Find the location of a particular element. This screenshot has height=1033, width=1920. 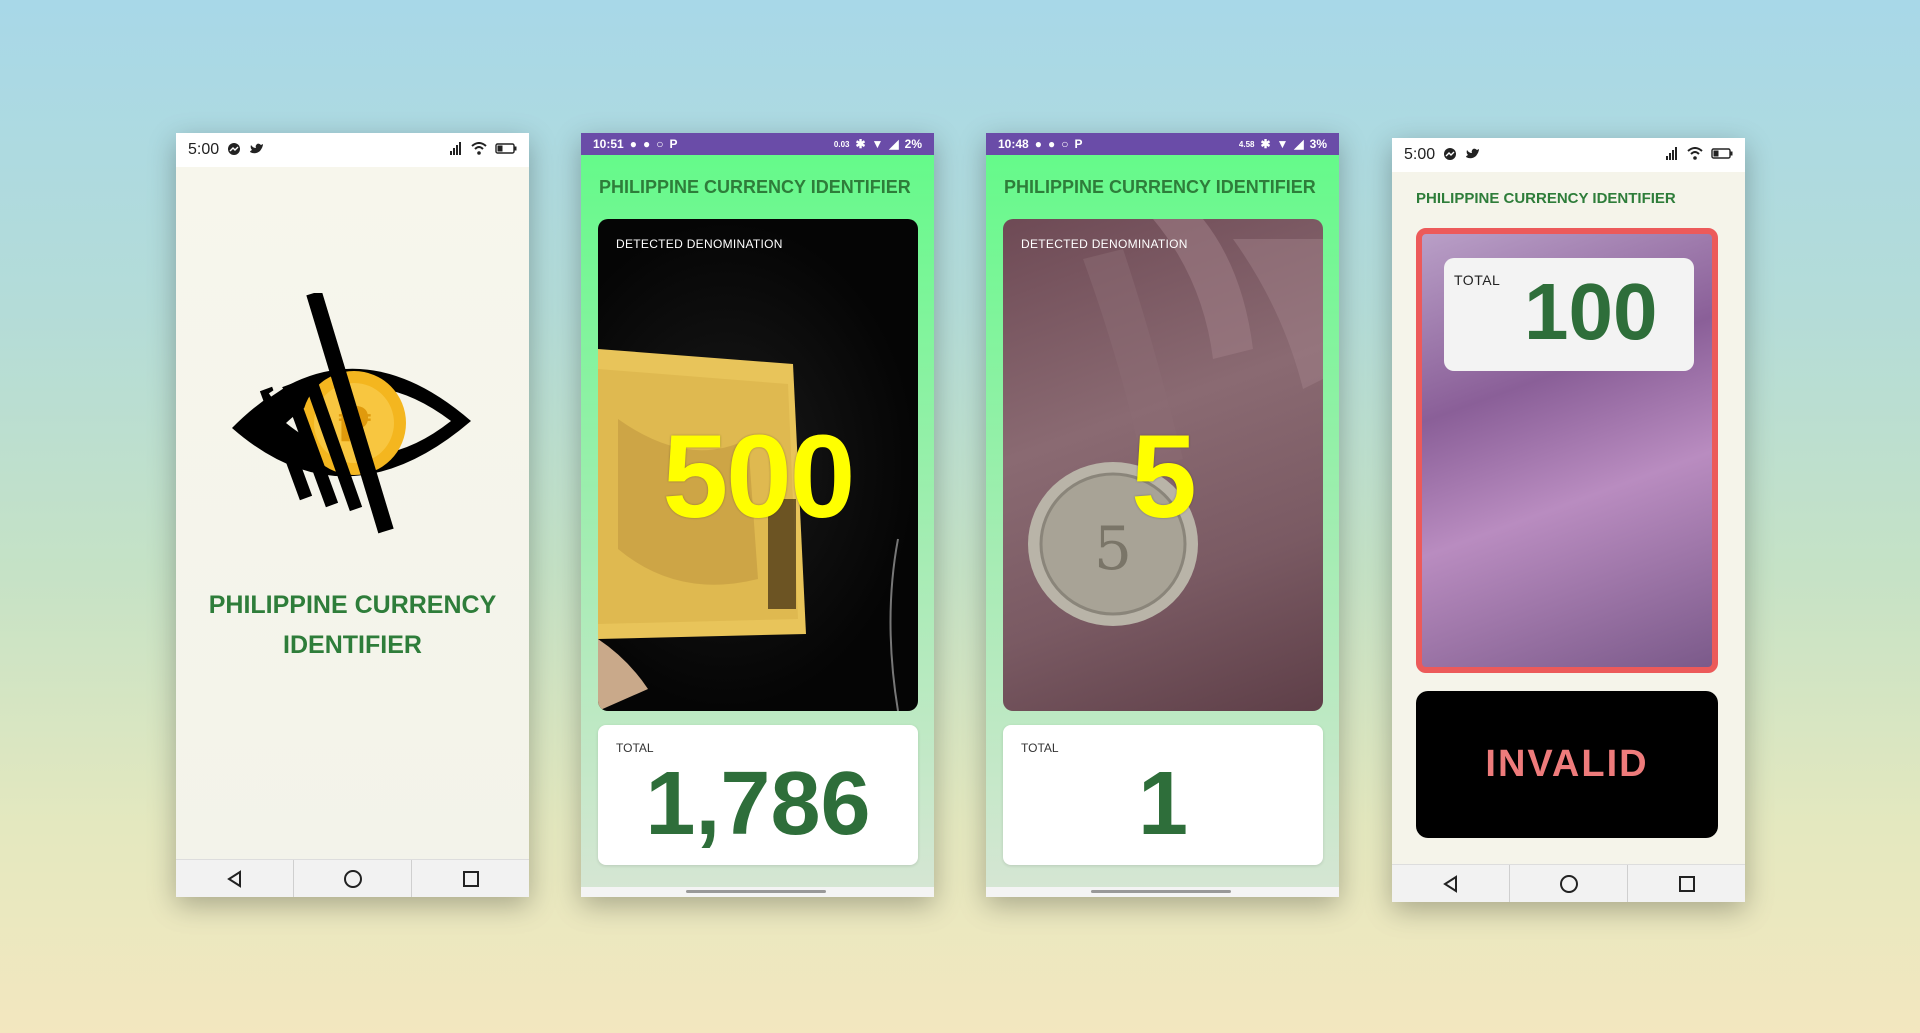

phone-splash-screen: 5:00 ₱ is located at coordinates (352, 515).